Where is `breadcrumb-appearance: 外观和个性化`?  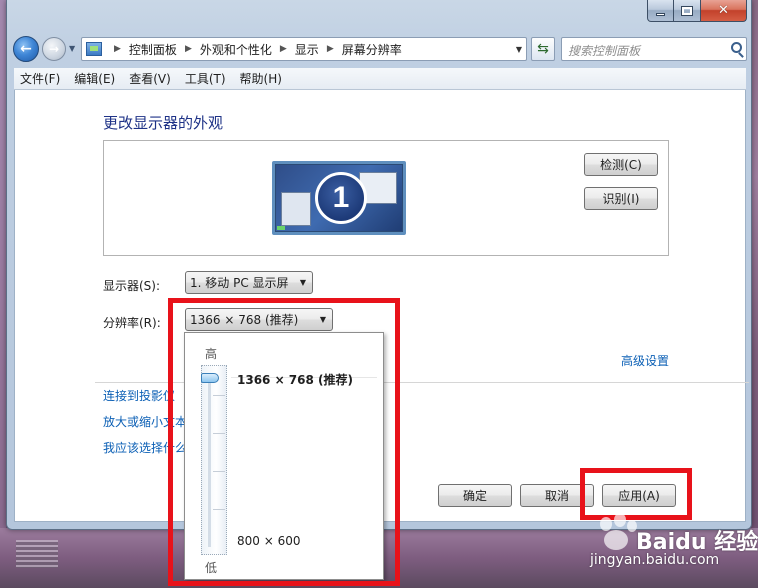
breadcrumb-appearance: 外观和个性化 is located at coordinates (236, 49).